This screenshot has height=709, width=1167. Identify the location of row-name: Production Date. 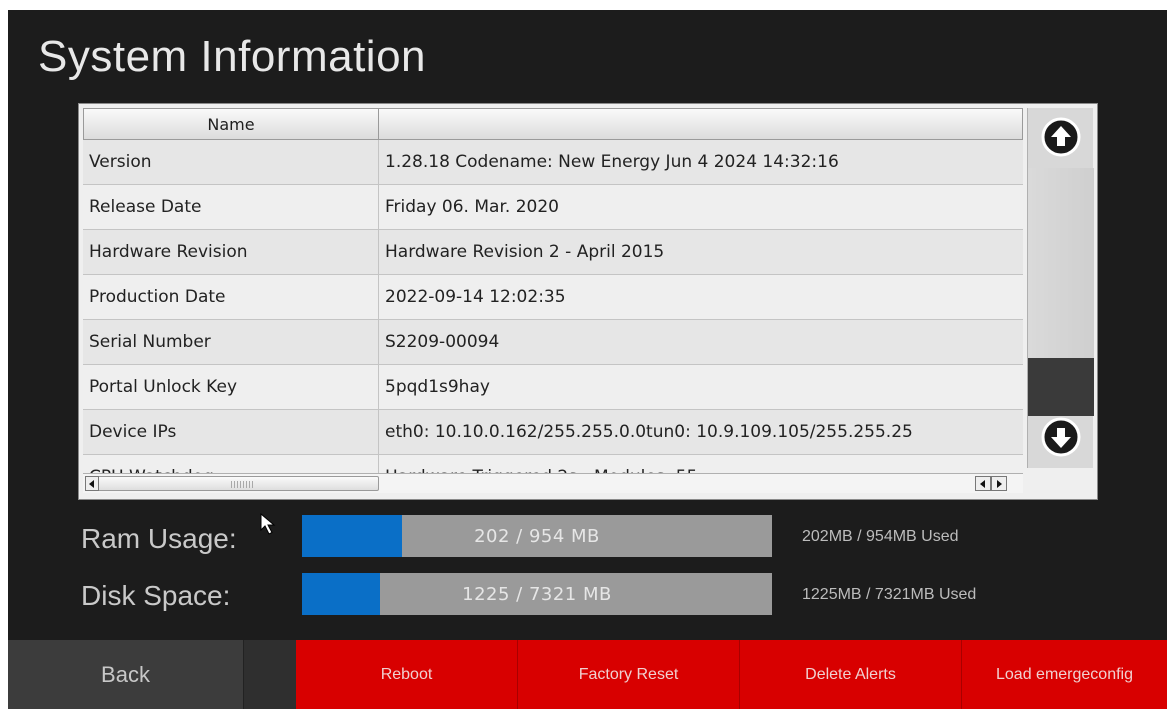
(231, 297).